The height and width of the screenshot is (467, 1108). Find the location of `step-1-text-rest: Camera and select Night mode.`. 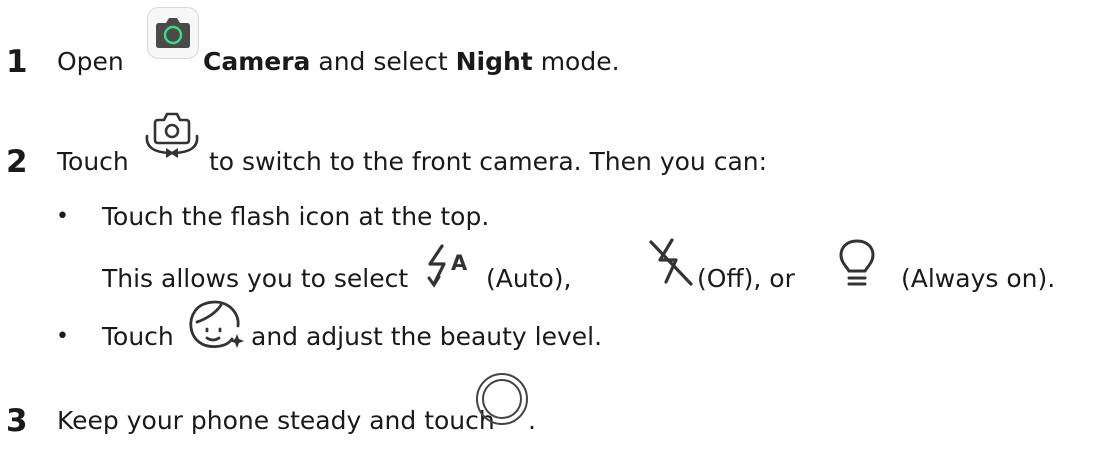

step-1-text-rest: Camera and select Night mode. is located at coordinates (411, 62).